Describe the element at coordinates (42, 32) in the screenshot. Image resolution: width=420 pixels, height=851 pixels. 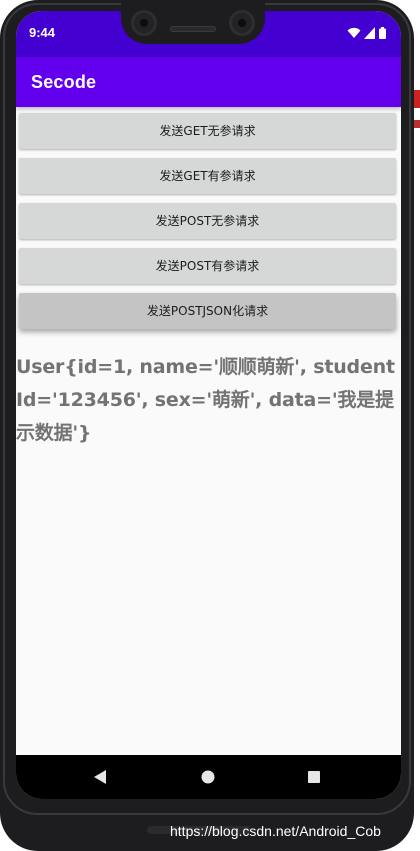
I see `status-time: 9:44` at that location.